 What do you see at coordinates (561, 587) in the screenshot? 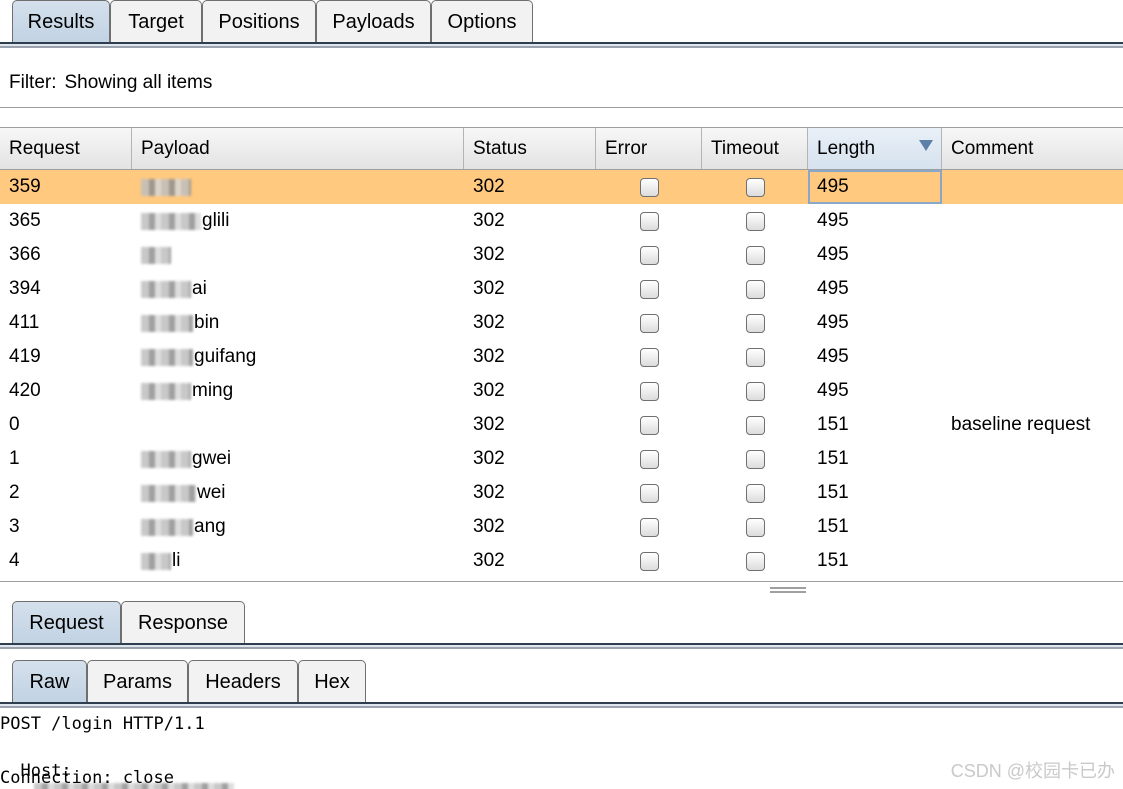
I see `pane-splitter` at bounding box center [561, 587].